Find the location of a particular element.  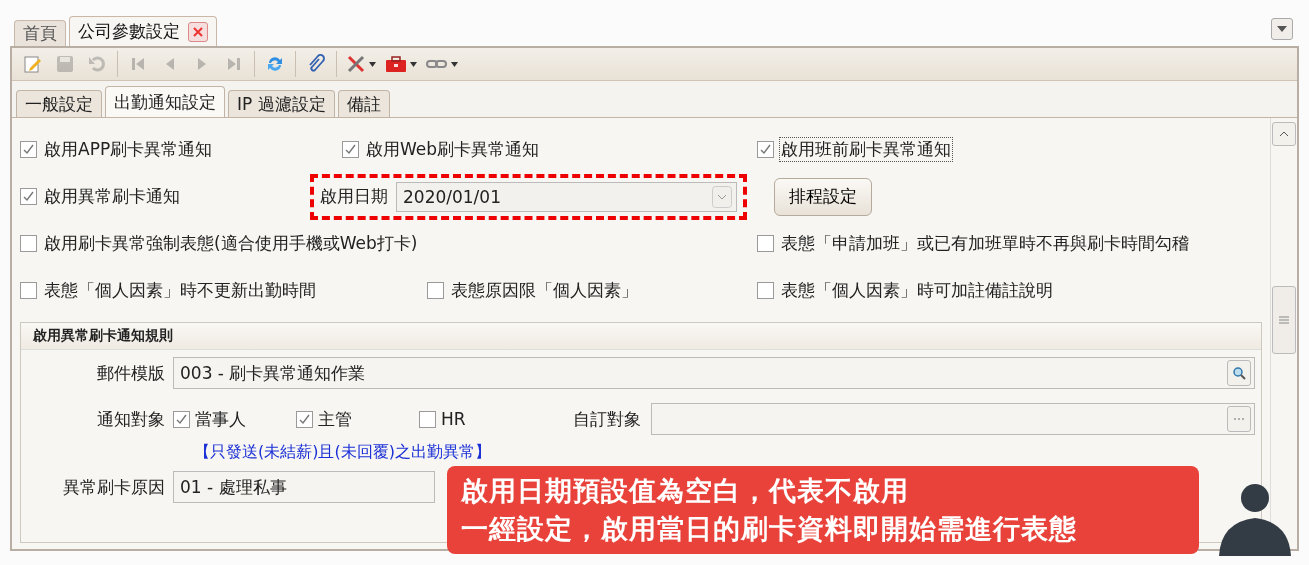

field-label: 啟用日期 is located at coordinates (354, 196).